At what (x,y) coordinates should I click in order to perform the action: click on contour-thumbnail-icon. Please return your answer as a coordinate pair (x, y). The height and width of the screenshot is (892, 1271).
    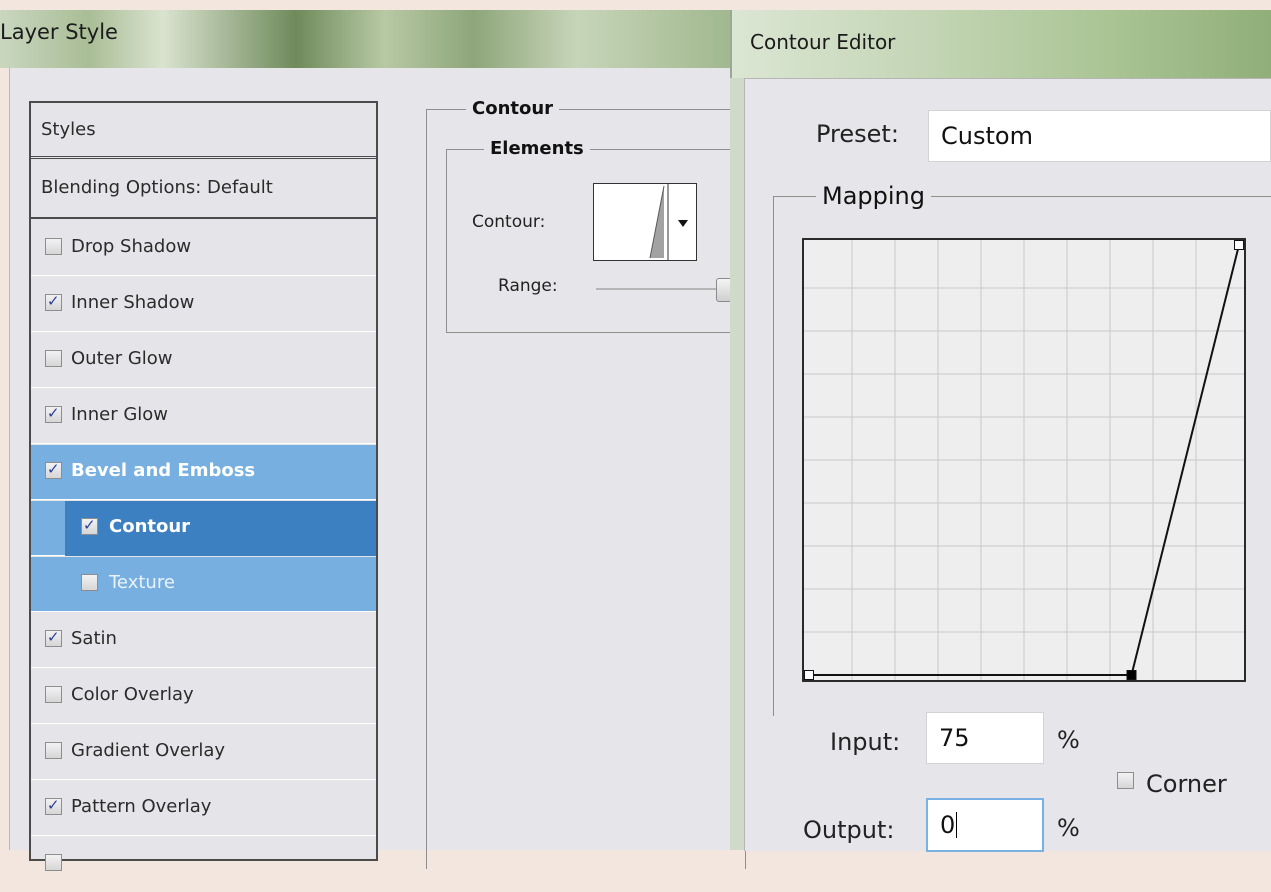
    Looking at the image, I should click on (668, 222).